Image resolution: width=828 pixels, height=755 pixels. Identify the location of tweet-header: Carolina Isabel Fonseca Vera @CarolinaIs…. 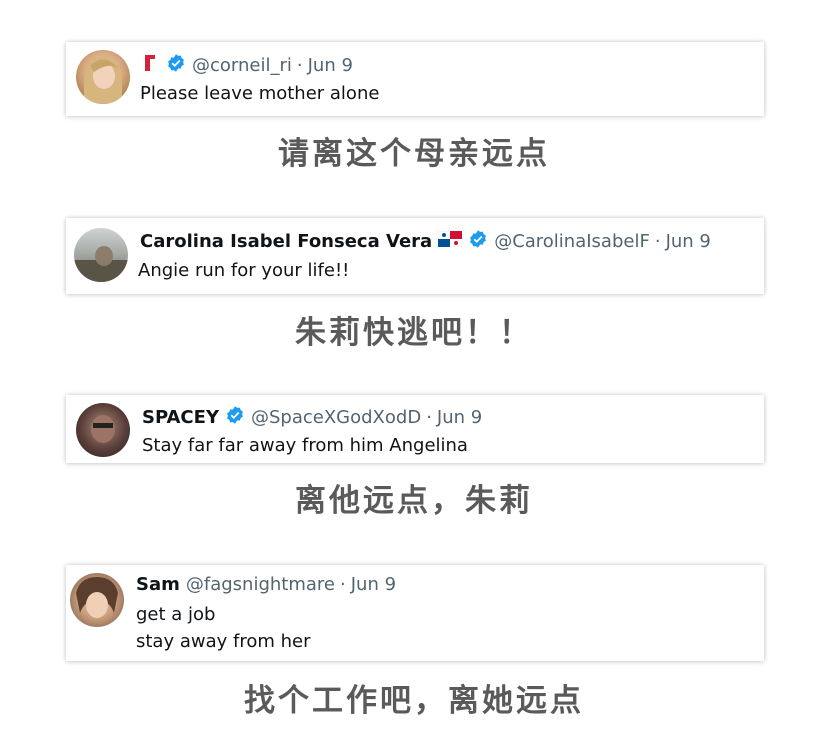
(425, 242).